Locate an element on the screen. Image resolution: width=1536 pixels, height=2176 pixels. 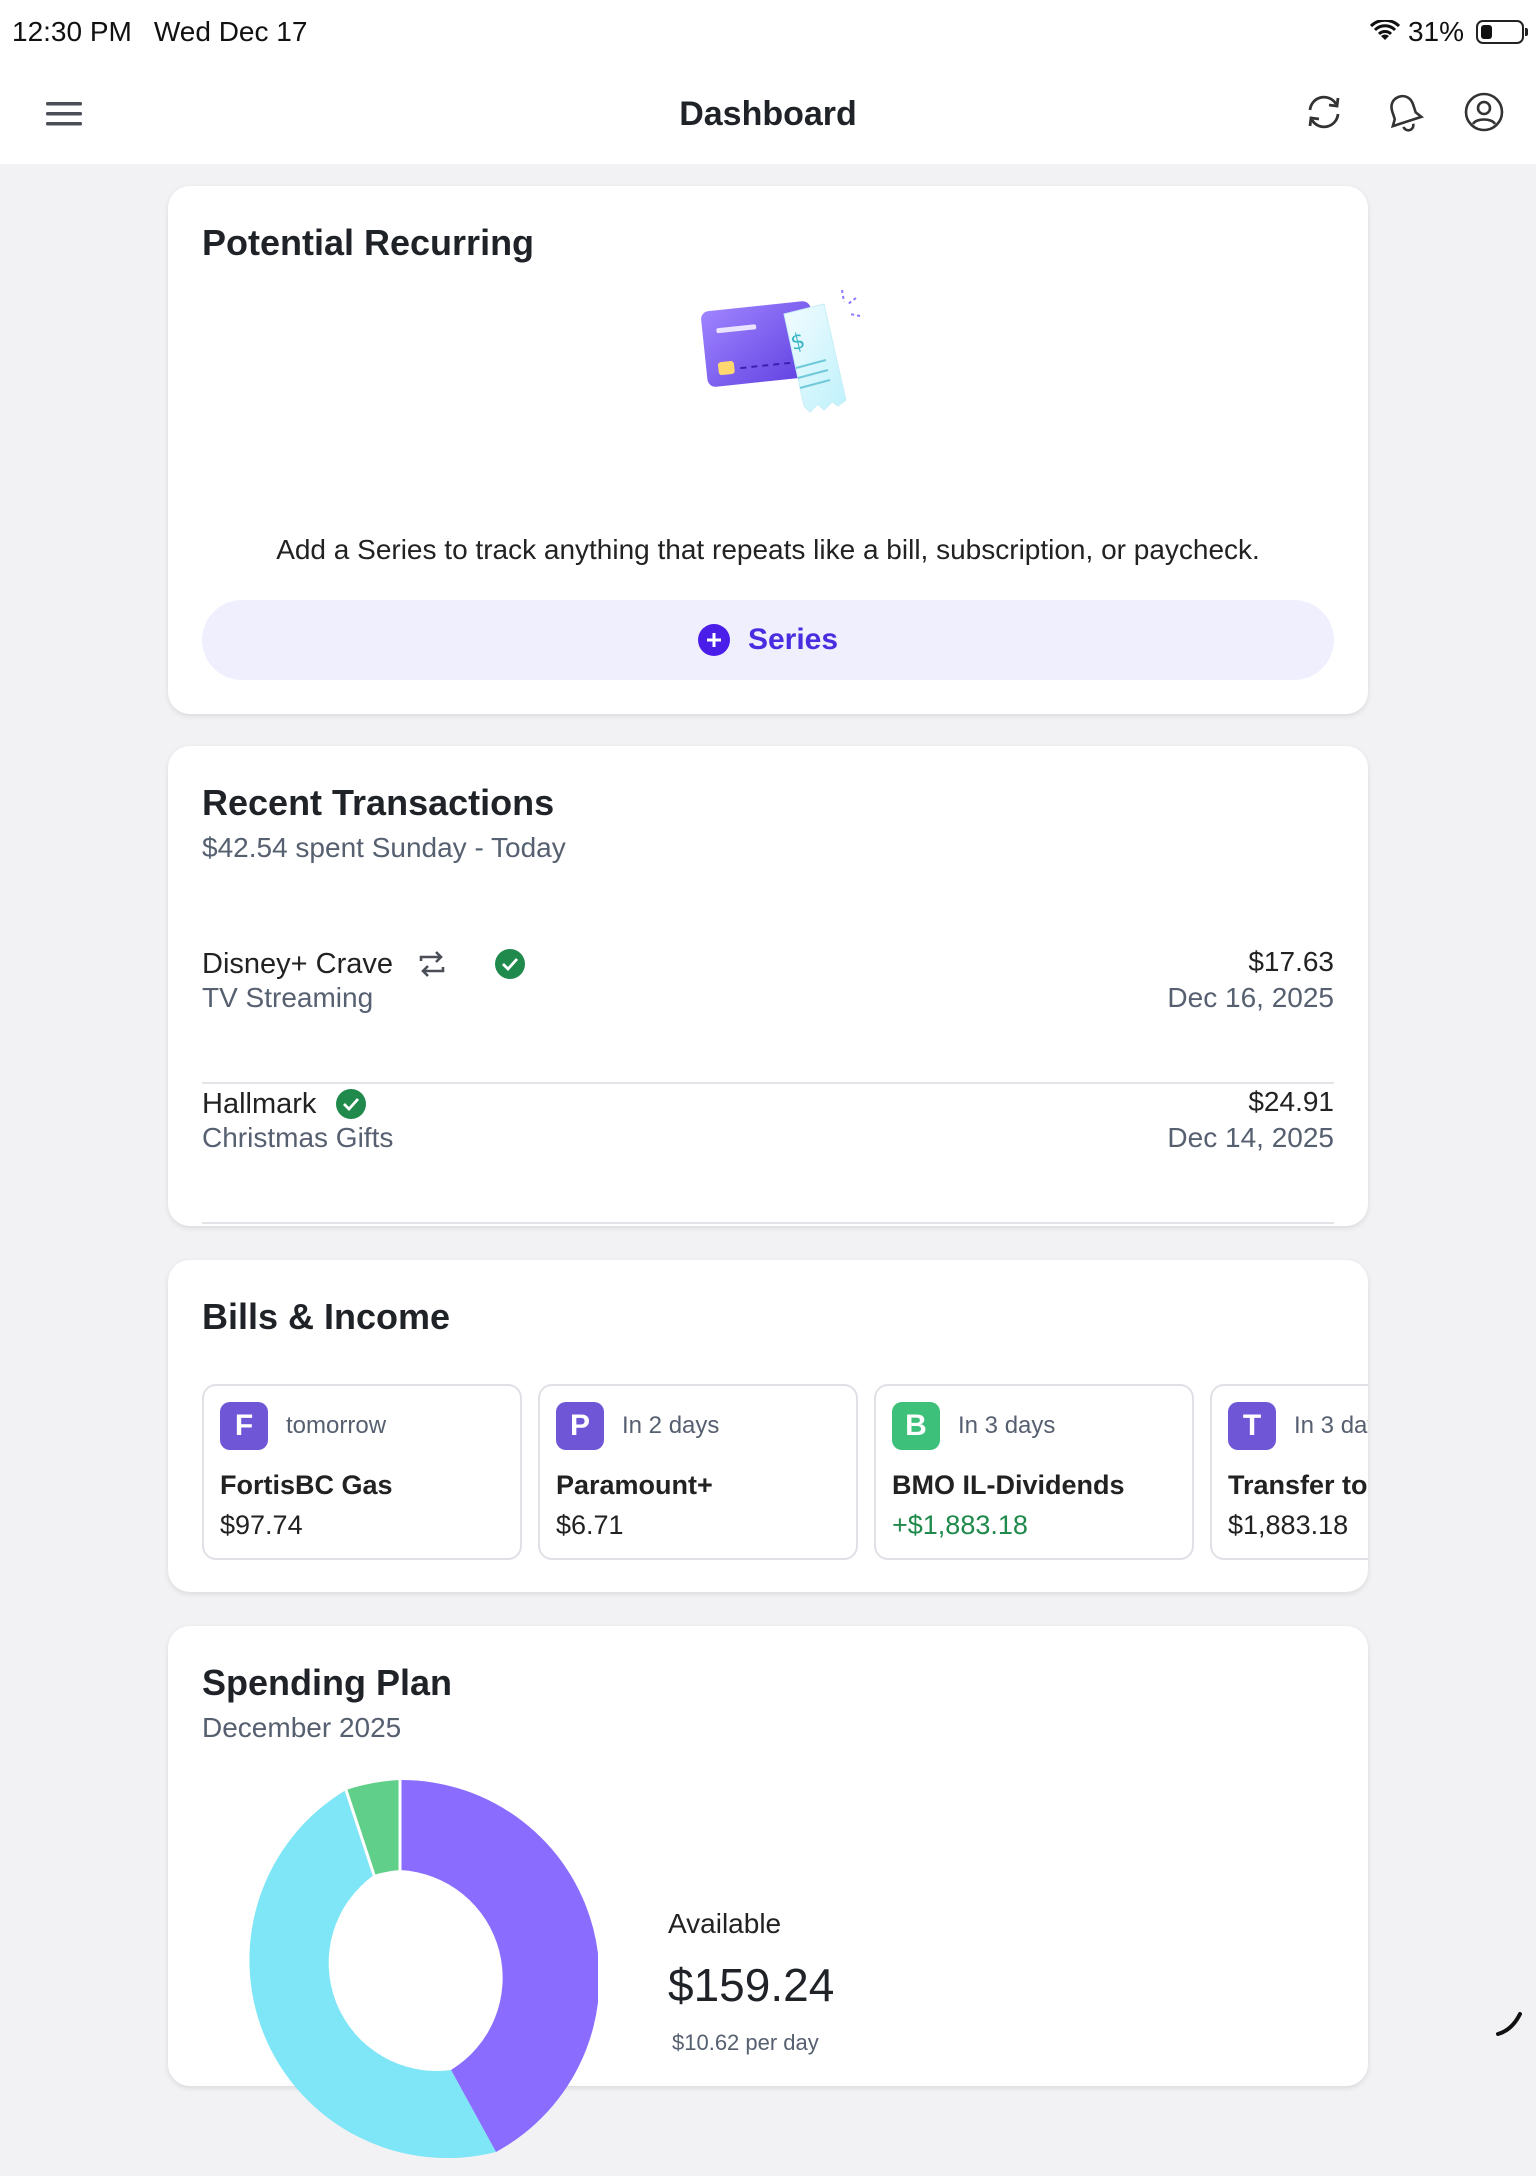
sync-icon is located at coordinates (1324, 112).